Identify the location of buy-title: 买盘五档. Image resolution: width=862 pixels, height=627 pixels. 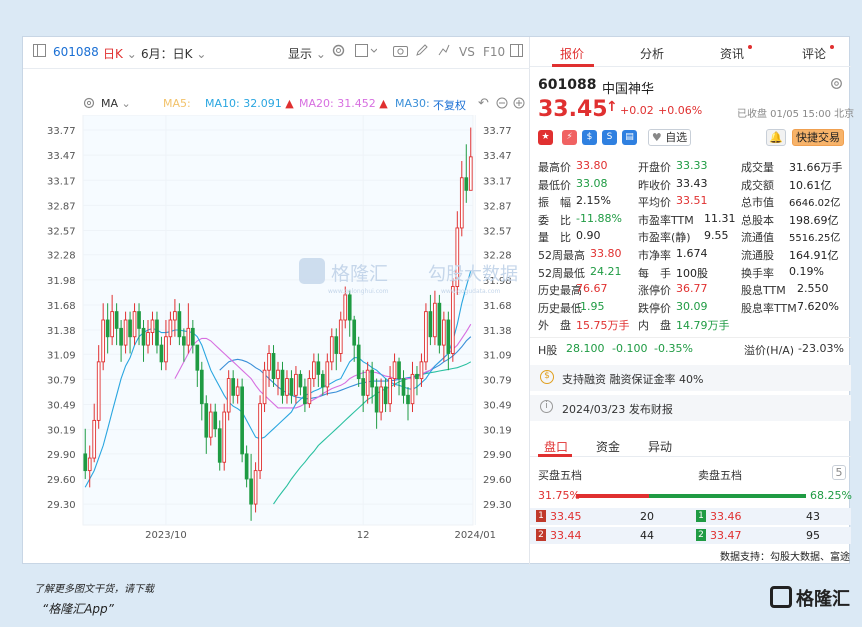
(560, 475).